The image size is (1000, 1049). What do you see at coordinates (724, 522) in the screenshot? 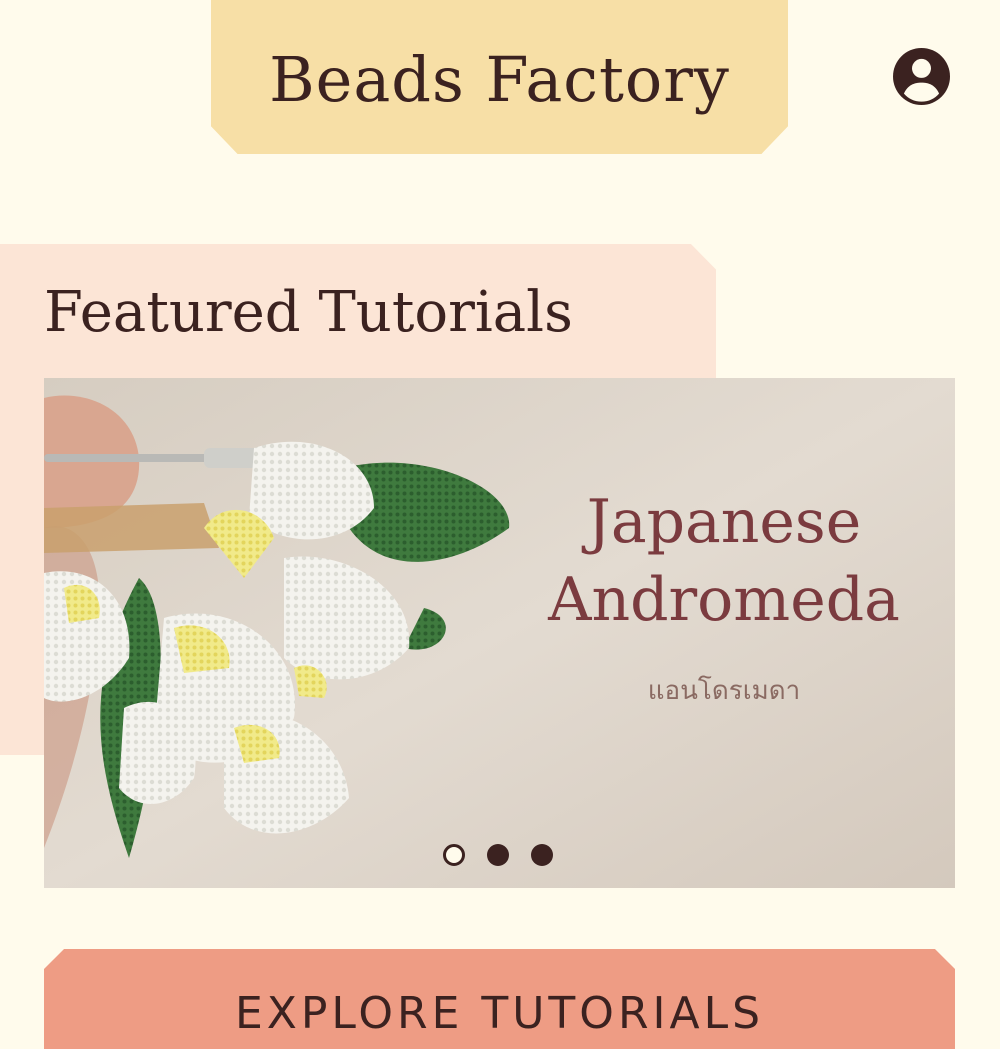
I see `slide-heading-line1: Japanese` at bounding box center [724, 522].